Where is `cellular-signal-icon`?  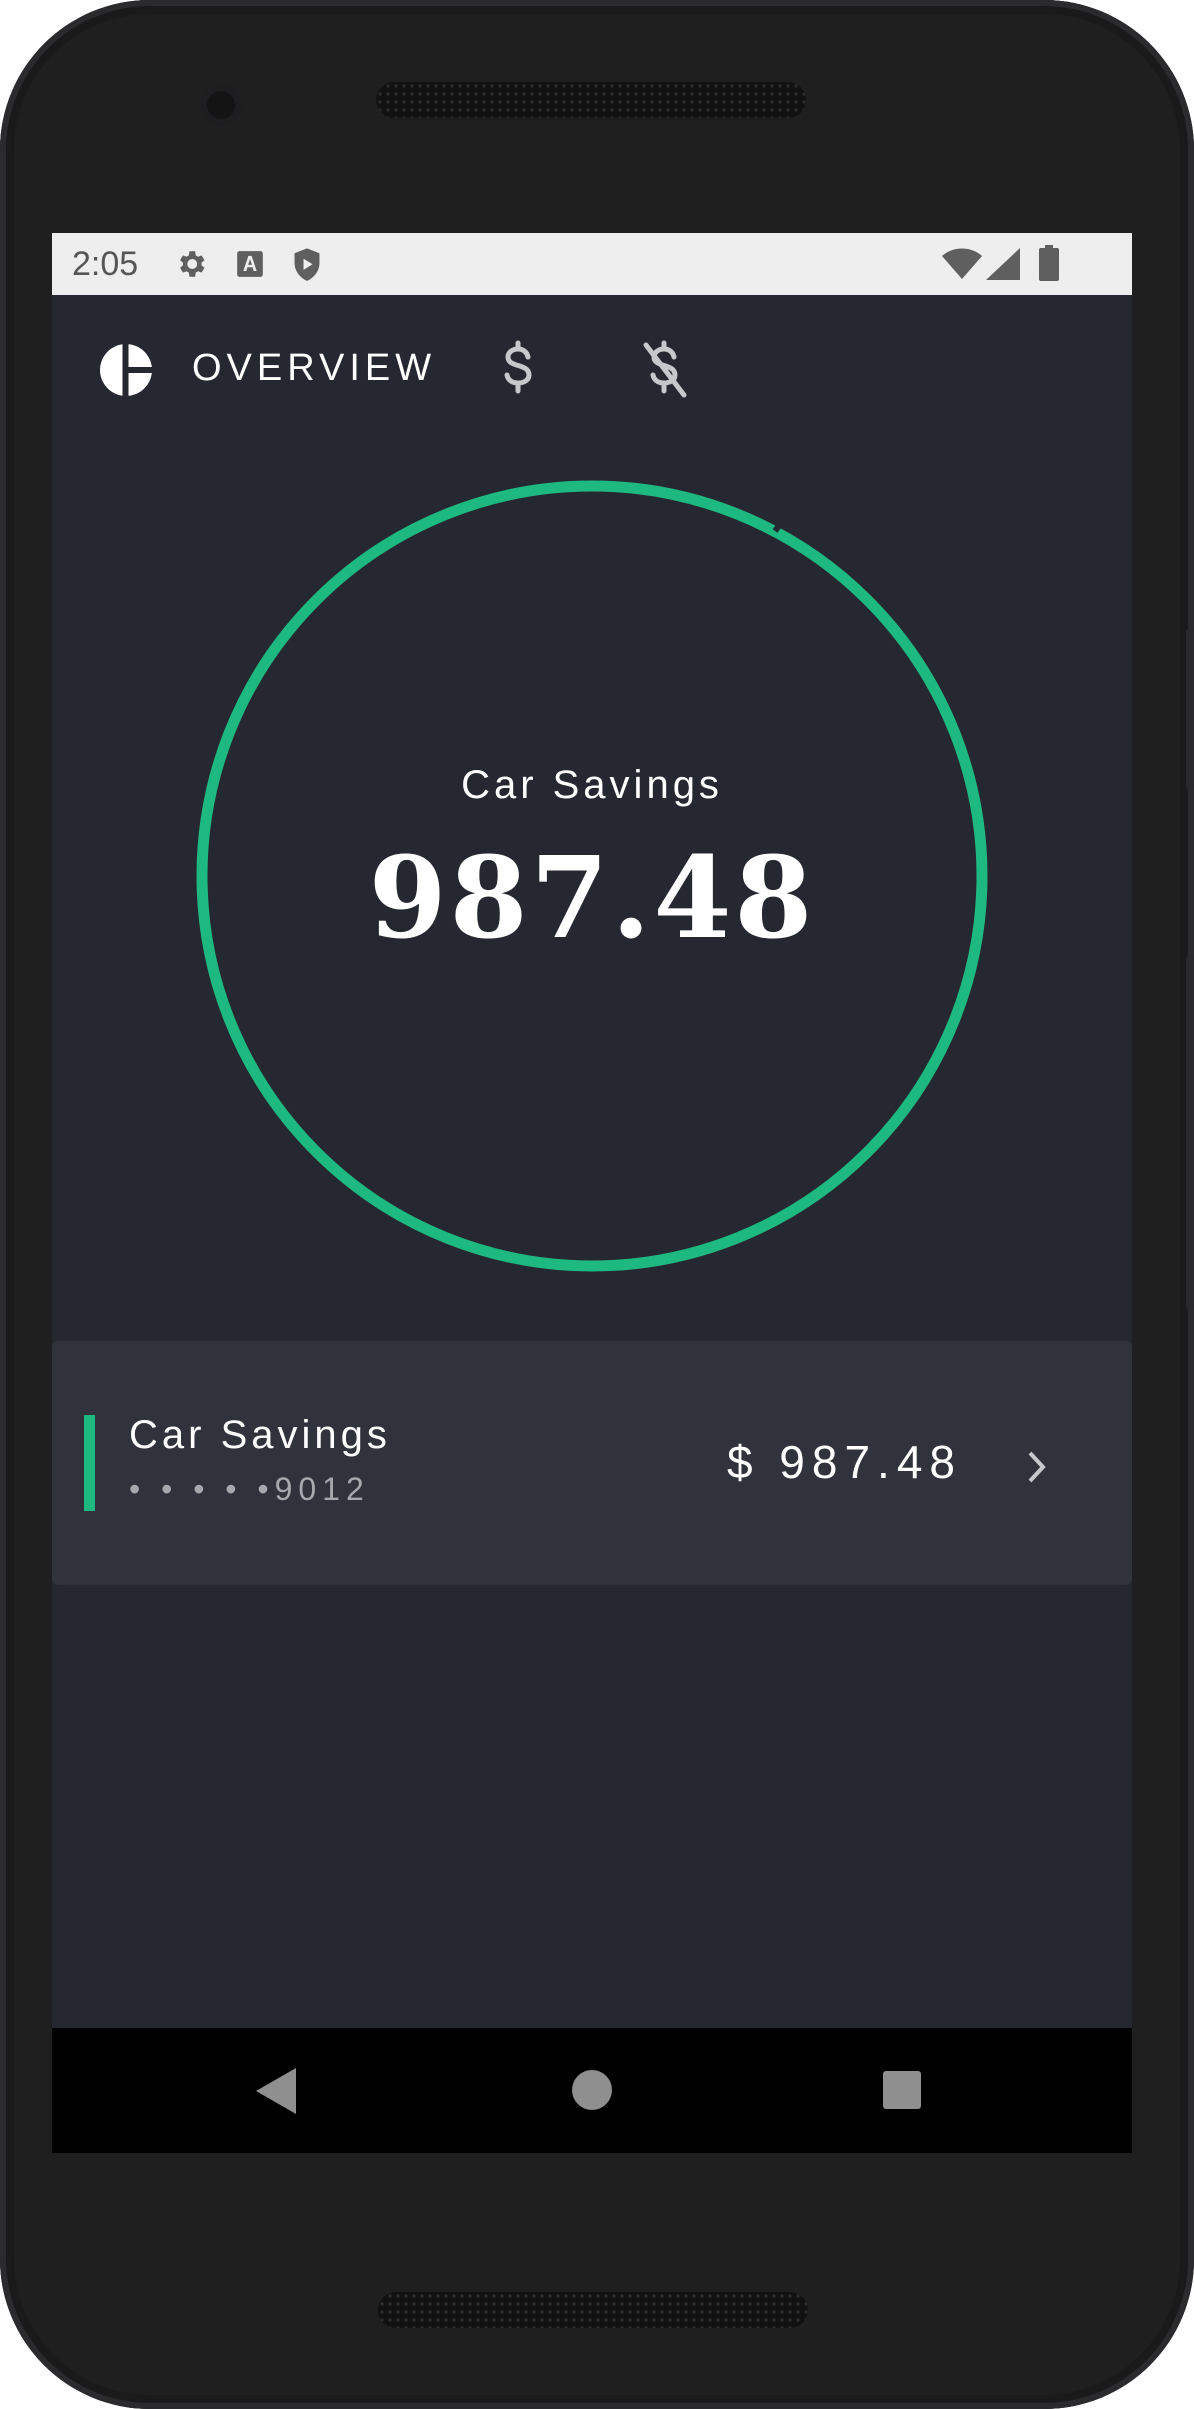
cellular-signal-icon is located at coordinates (1003, 264).